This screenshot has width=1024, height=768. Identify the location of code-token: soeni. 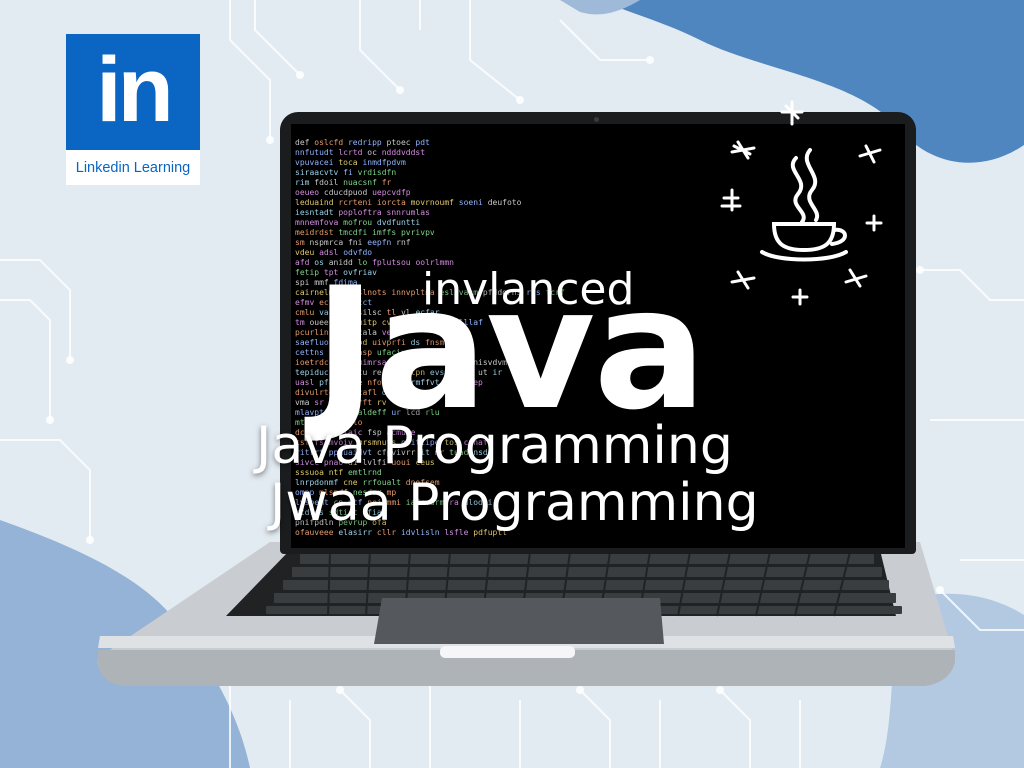
(473, 202).